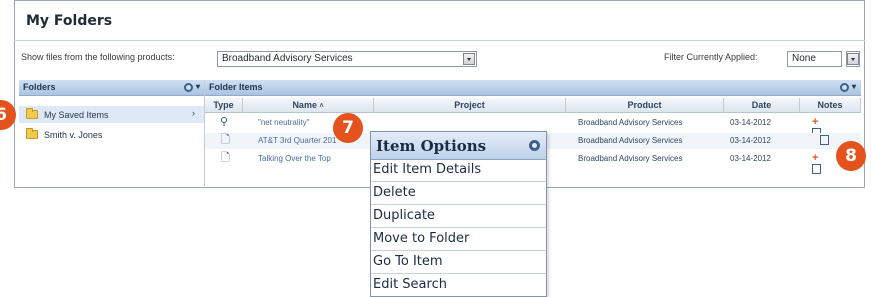 This screenshot has height=297, width=873. I want to click on filter-applied-dropdown, so click(853, 59).